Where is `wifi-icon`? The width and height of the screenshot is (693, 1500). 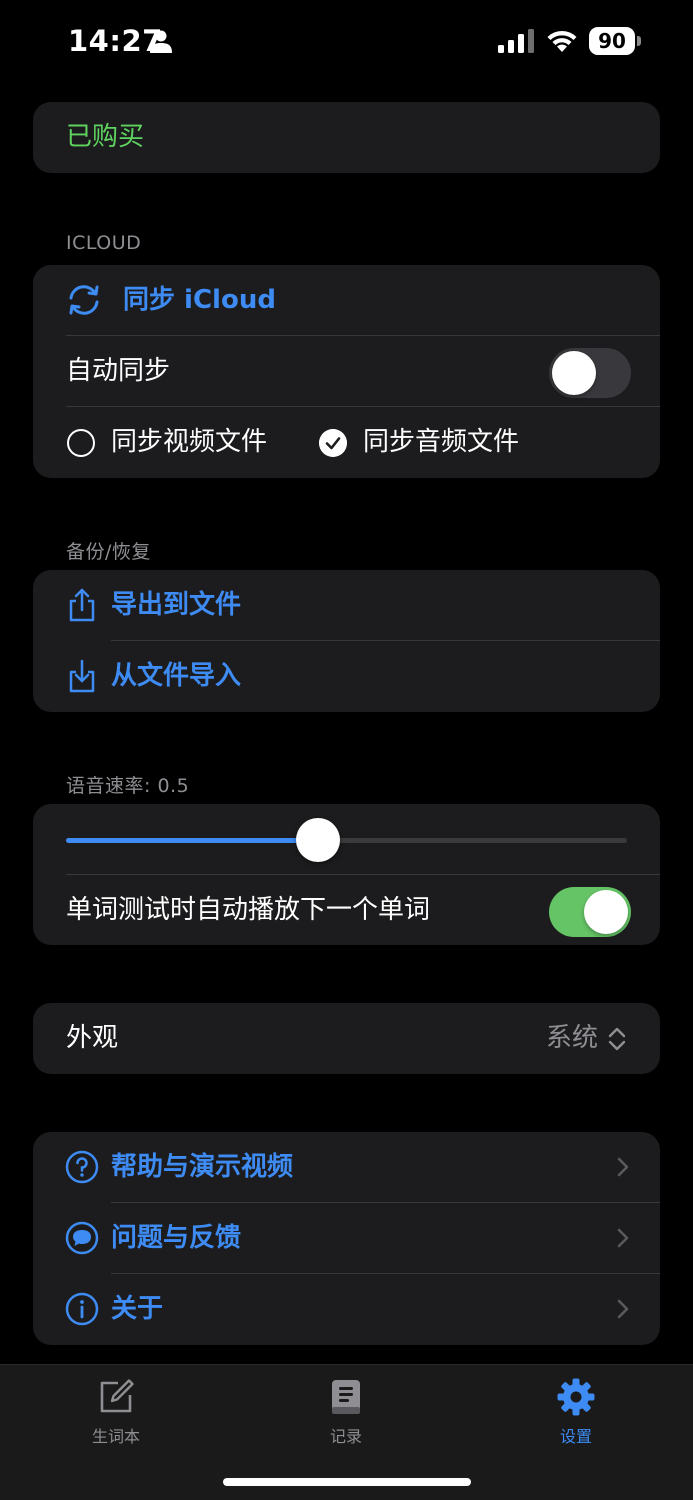 wifi-icon is located at coordinates (562, 41).